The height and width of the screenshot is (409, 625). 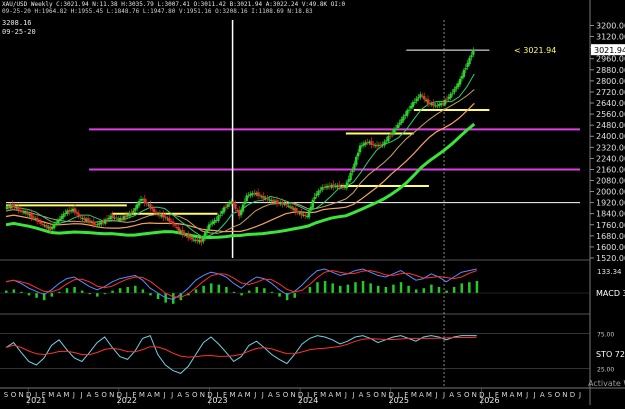 What do you see at coordinates (610, 354) in the screenshot?
I see `sto-label: STO 72` at bounding box center [610, 354].